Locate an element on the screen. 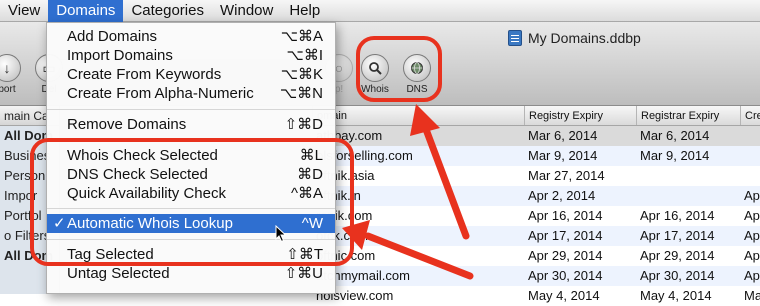  annotation-arrows is located at coordinates (408, 192).